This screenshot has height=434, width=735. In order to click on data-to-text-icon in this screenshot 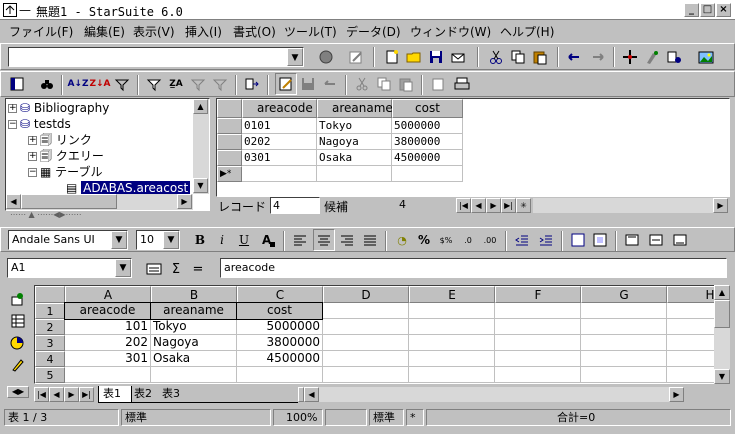, I will do `click(252, 84)`.